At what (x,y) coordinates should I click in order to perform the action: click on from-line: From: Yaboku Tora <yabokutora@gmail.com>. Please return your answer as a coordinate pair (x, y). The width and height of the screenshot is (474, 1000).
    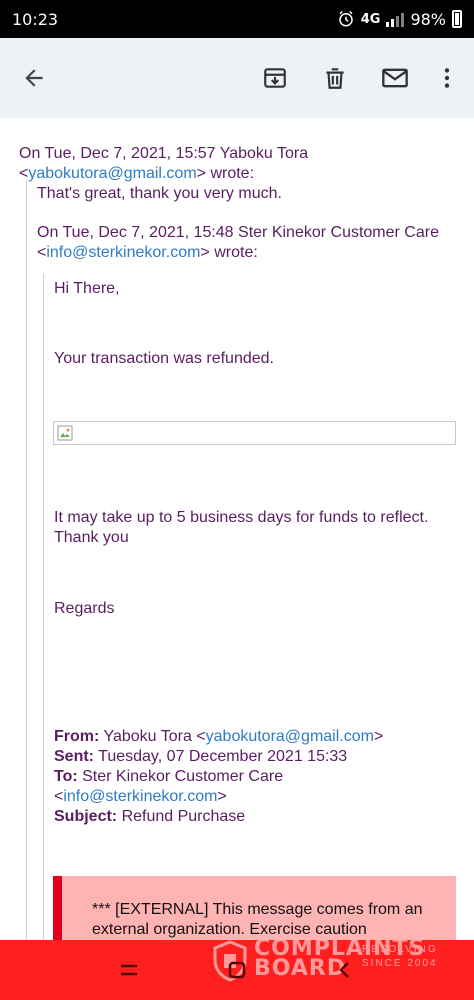
    Looking at the image, I should click on (218, 737).